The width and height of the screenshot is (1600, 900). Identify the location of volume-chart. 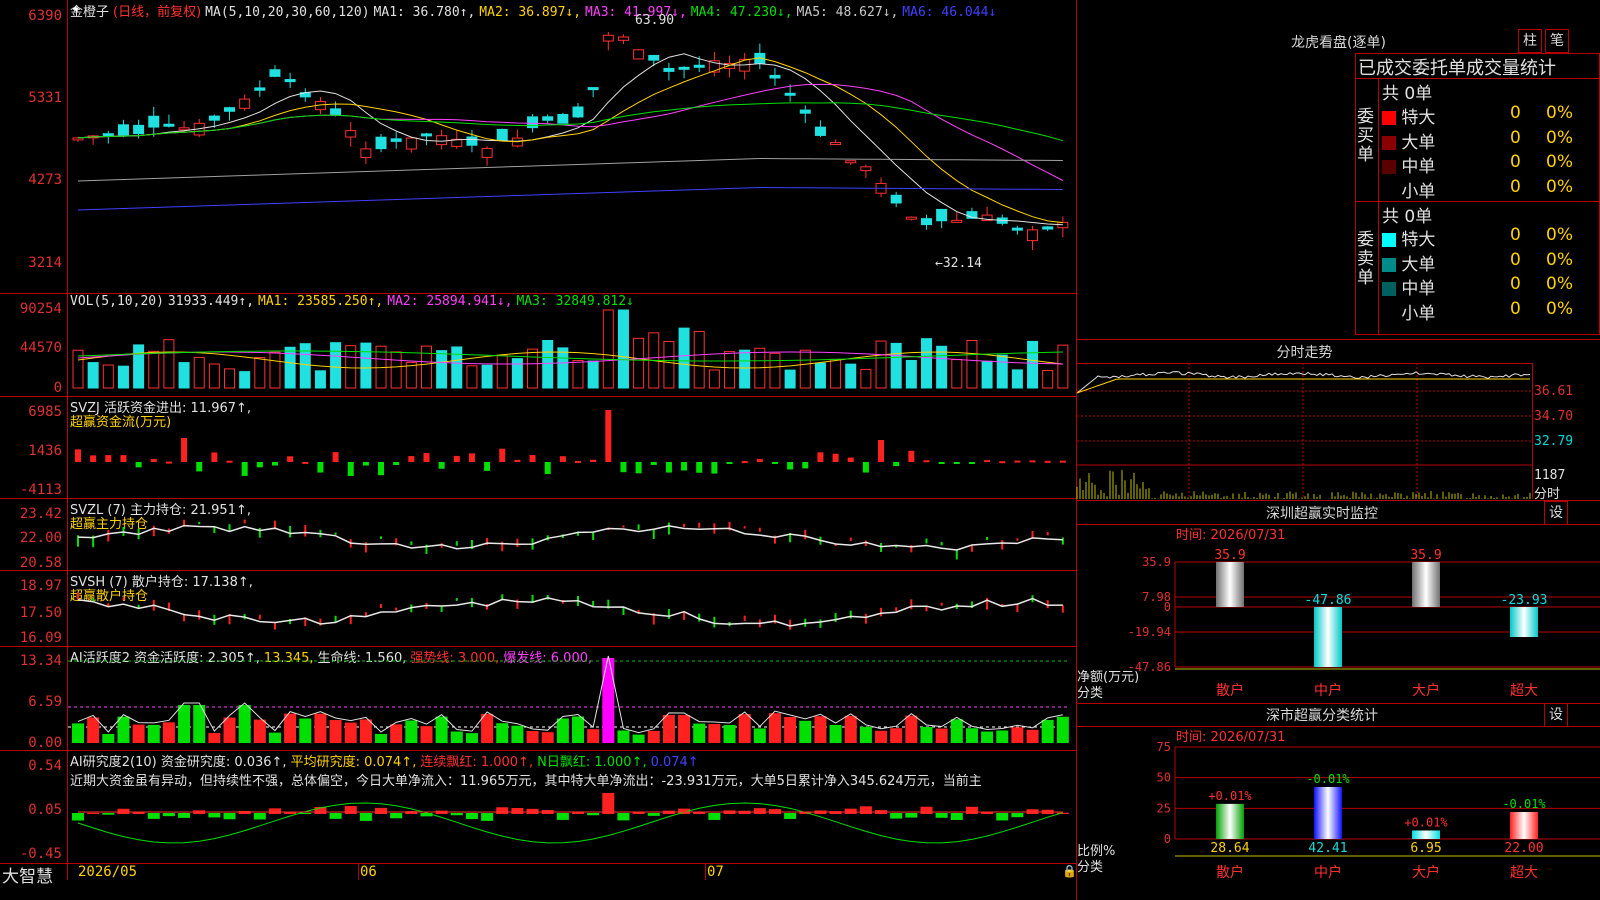
(572, 345).